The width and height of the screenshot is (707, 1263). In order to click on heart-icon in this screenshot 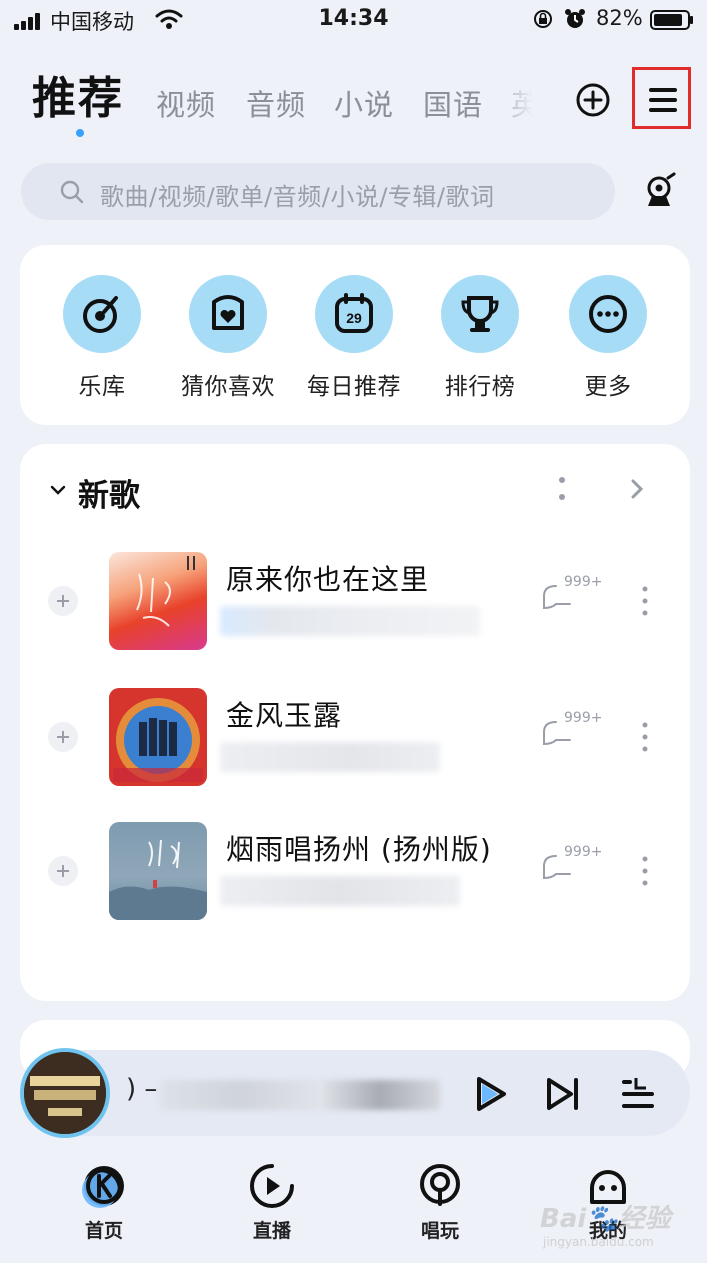, I will do `click(228, 312)`.